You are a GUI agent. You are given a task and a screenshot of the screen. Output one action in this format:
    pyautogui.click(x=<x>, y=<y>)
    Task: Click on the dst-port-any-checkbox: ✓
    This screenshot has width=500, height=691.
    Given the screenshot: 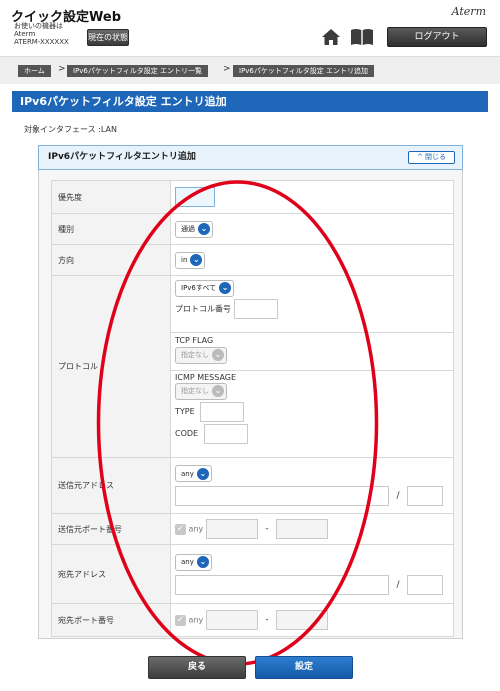 What is the action you would take?
    pyautogui.click(x=180, y=620)
    